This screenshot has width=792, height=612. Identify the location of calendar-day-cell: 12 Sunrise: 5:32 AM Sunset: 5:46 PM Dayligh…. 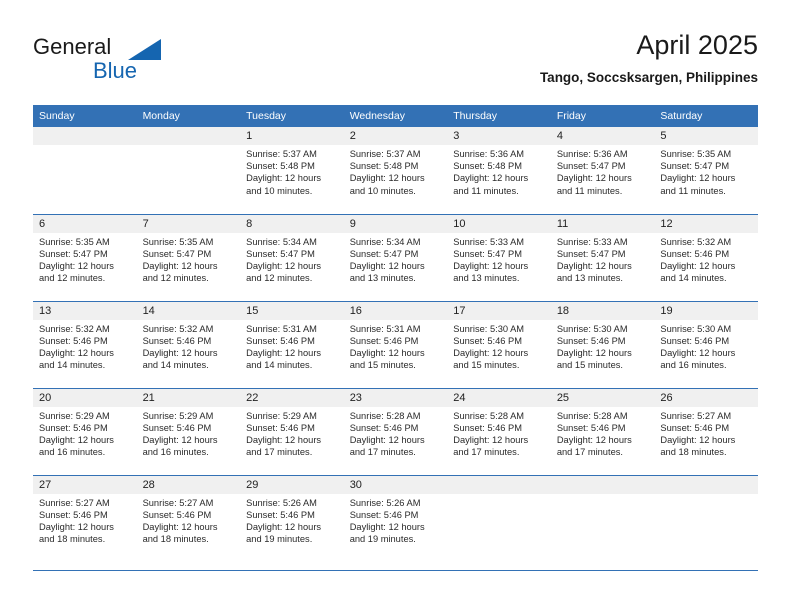
(706, 257).